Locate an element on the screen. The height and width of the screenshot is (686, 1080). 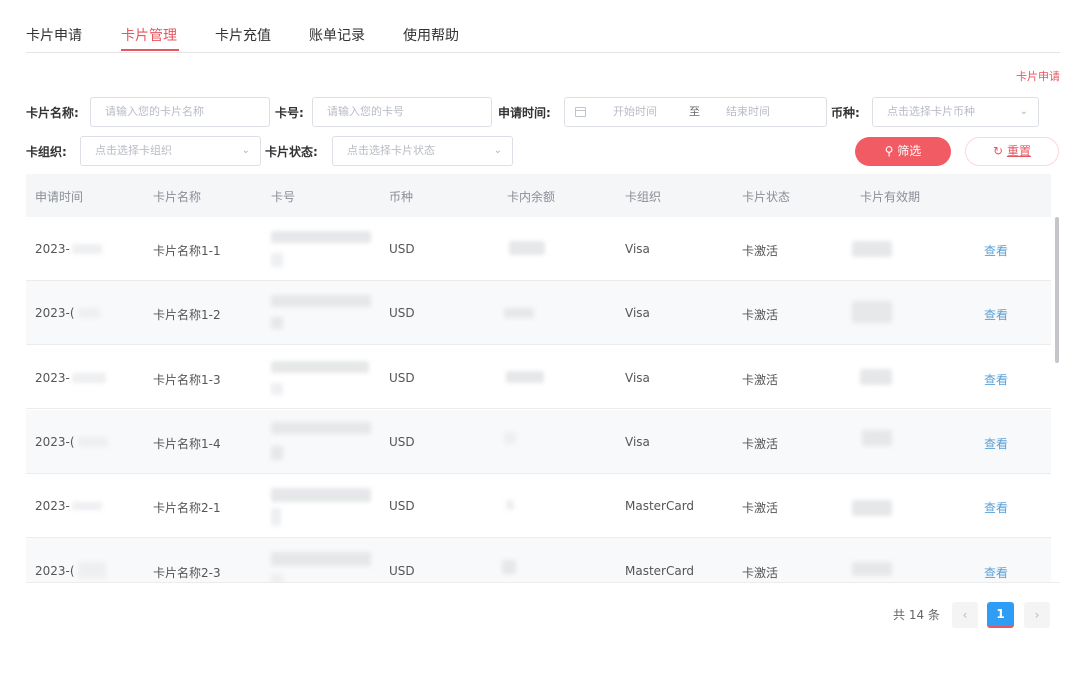
header-currency: 币种 is located at coordinates (401, 197).